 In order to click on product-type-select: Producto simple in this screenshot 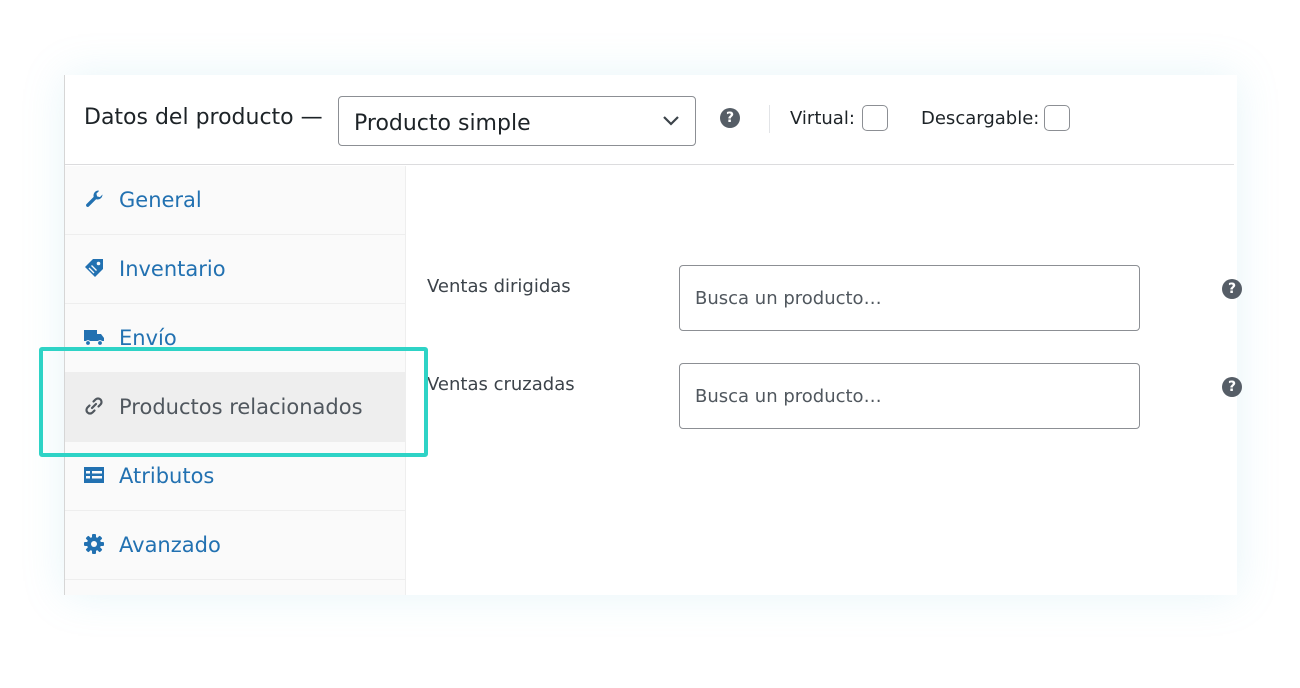, I will do `click(517, 121)`.